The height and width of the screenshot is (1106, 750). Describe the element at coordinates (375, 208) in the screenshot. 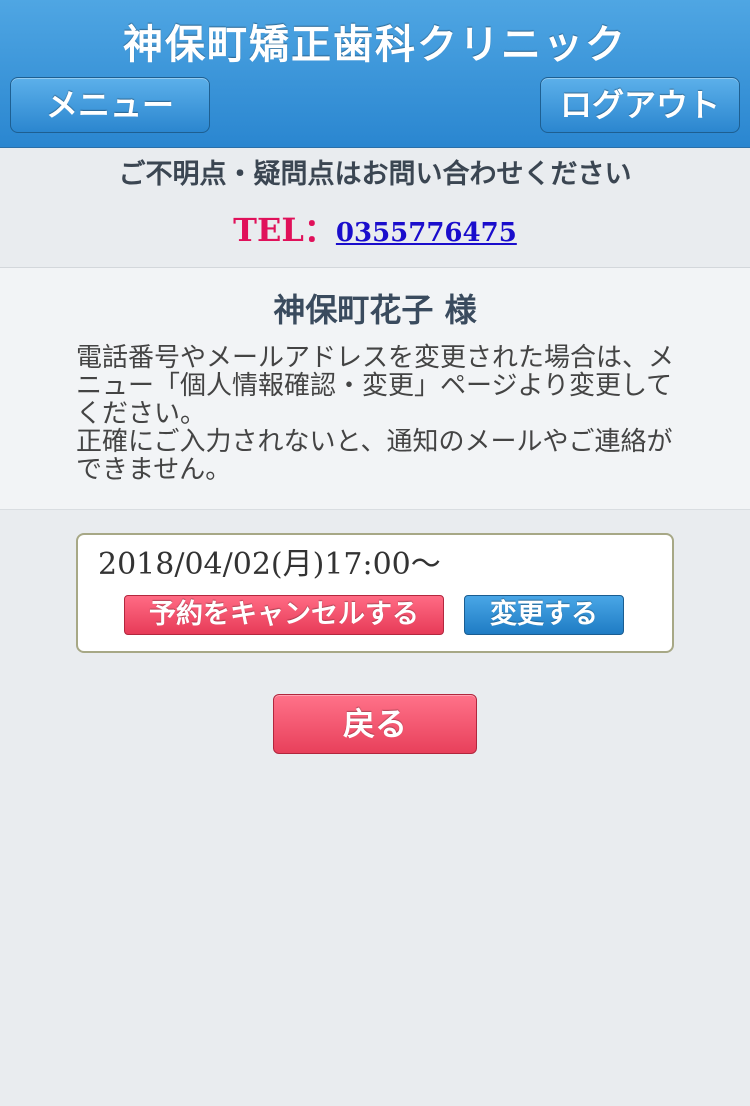

I see `contact-section: ご不明点・疑問点はお問い合わせください TEL：0355776475` at that location.